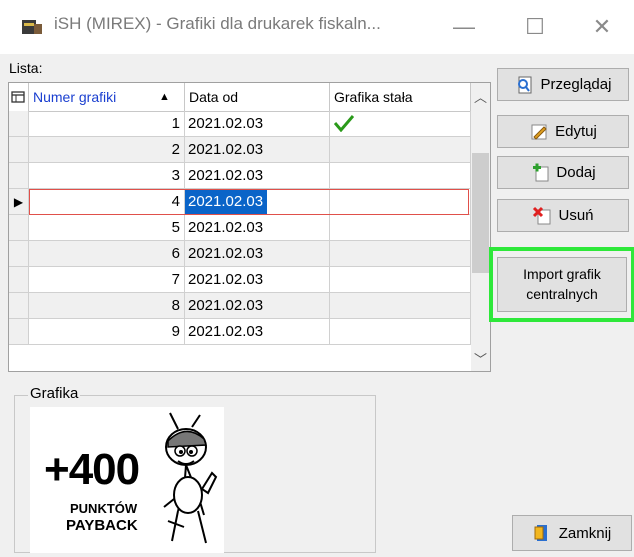  Describe the element at coordinates (32, 27) in the screenshot. I see `app-icon` at that location.